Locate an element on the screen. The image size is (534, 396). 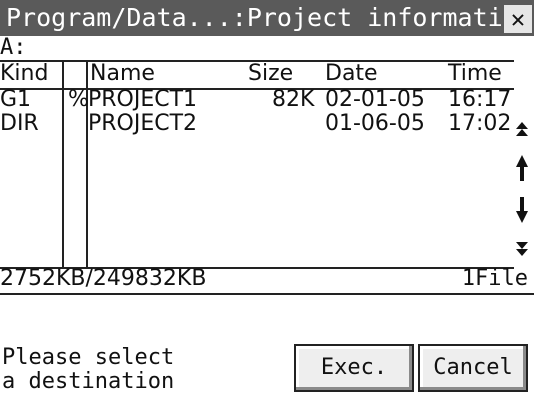
cancel-button: Cancel is located at coordinates (473, 368).